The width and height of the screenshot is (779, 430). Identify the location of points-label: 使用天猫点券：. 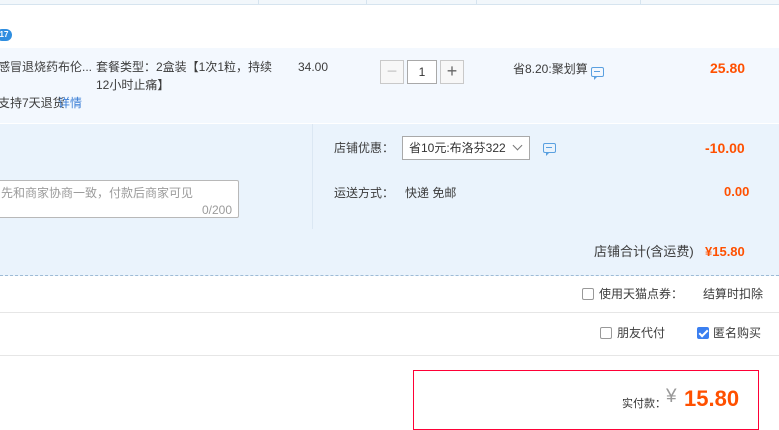
(641, 294).